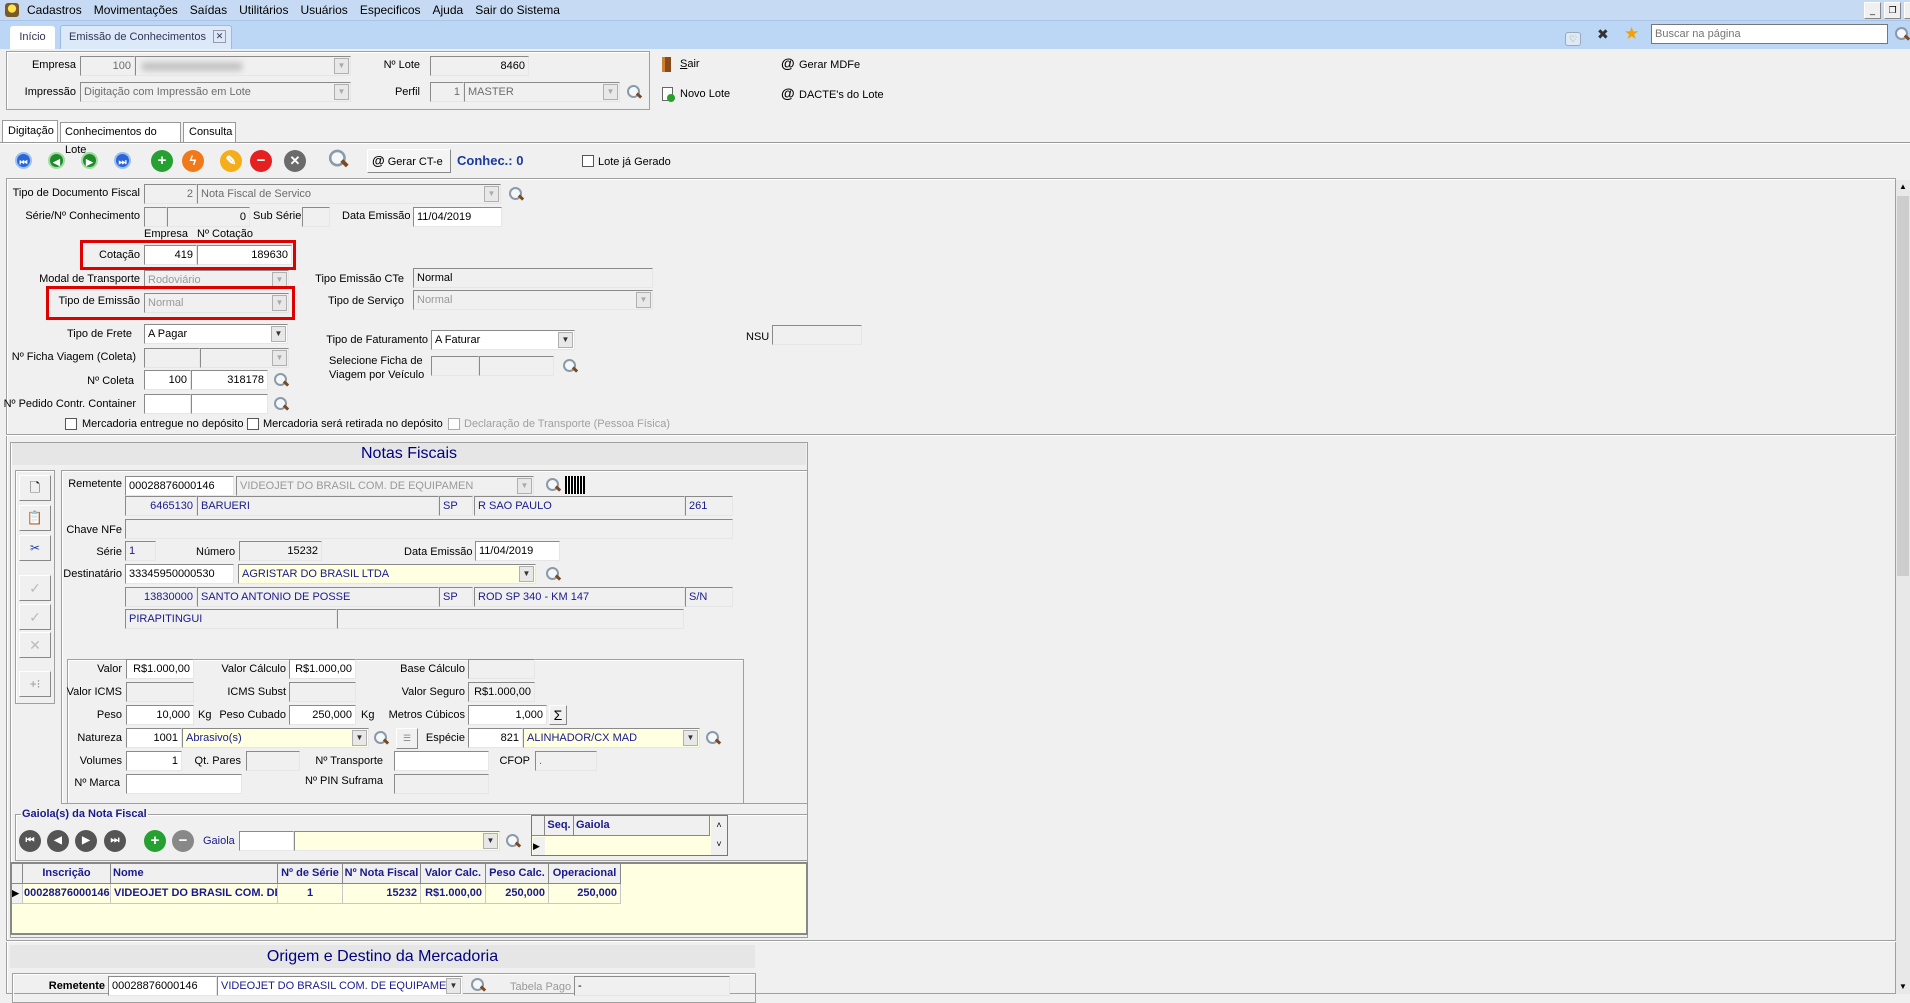 The width and height of the screenshot is (1910, 1003). I want to click on destinatario-cnpj-input: 33345950000530, so click(179, 574).